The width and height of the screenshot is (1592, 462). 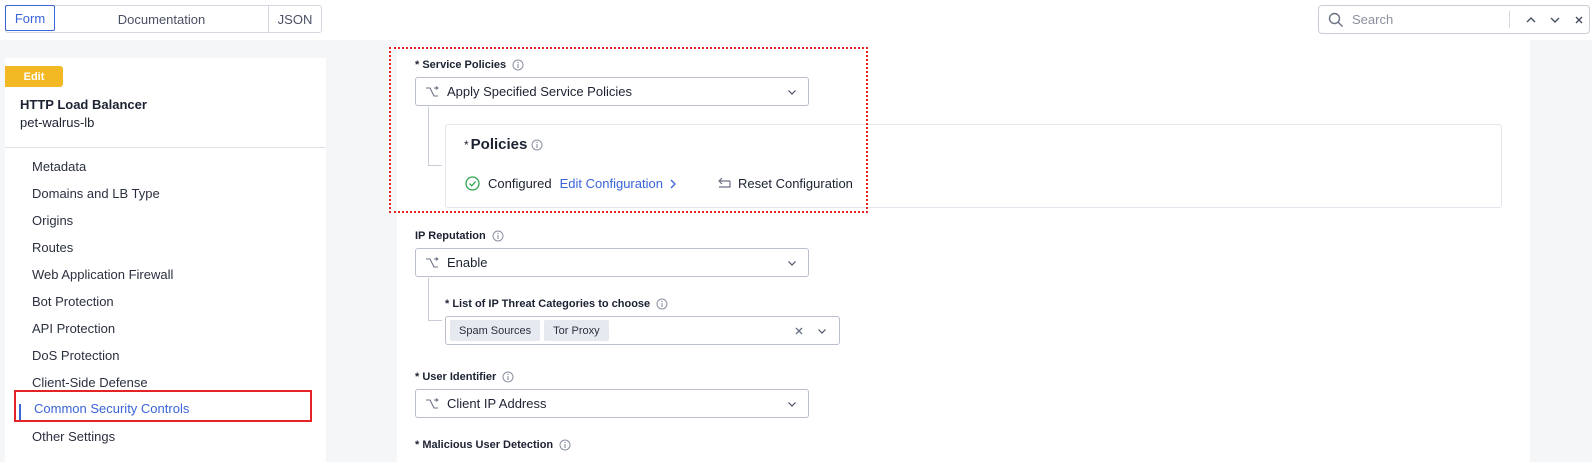 What do you see at coordinates (165, 147) in the screenshot?
I see `sidebar-divider` at bounding box center [165, 147].